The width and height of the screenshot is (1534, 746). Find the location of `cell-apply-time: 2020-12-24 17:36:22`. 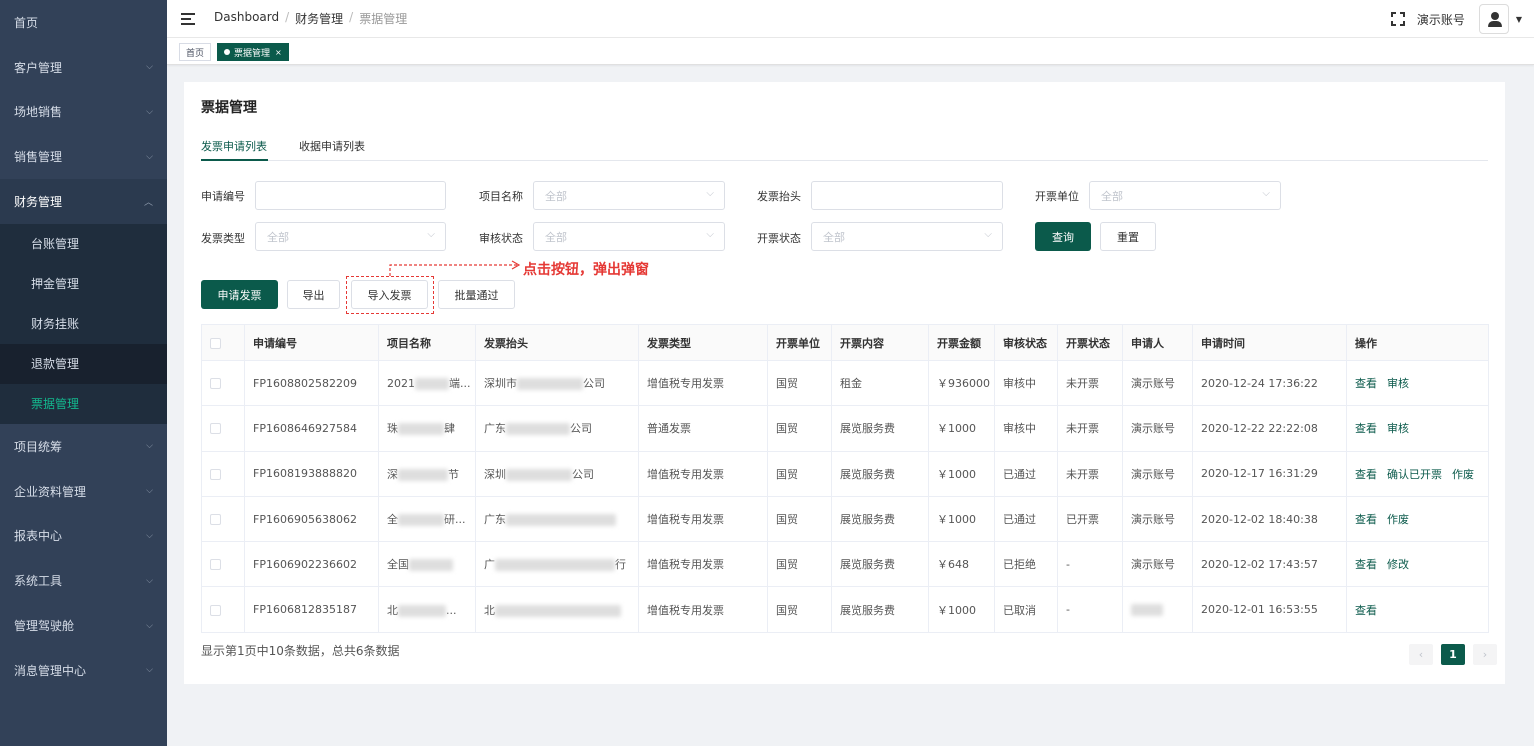

cell-apply-time: 2020-12-24 17:36:22 is located at coordinates (1269, 383).